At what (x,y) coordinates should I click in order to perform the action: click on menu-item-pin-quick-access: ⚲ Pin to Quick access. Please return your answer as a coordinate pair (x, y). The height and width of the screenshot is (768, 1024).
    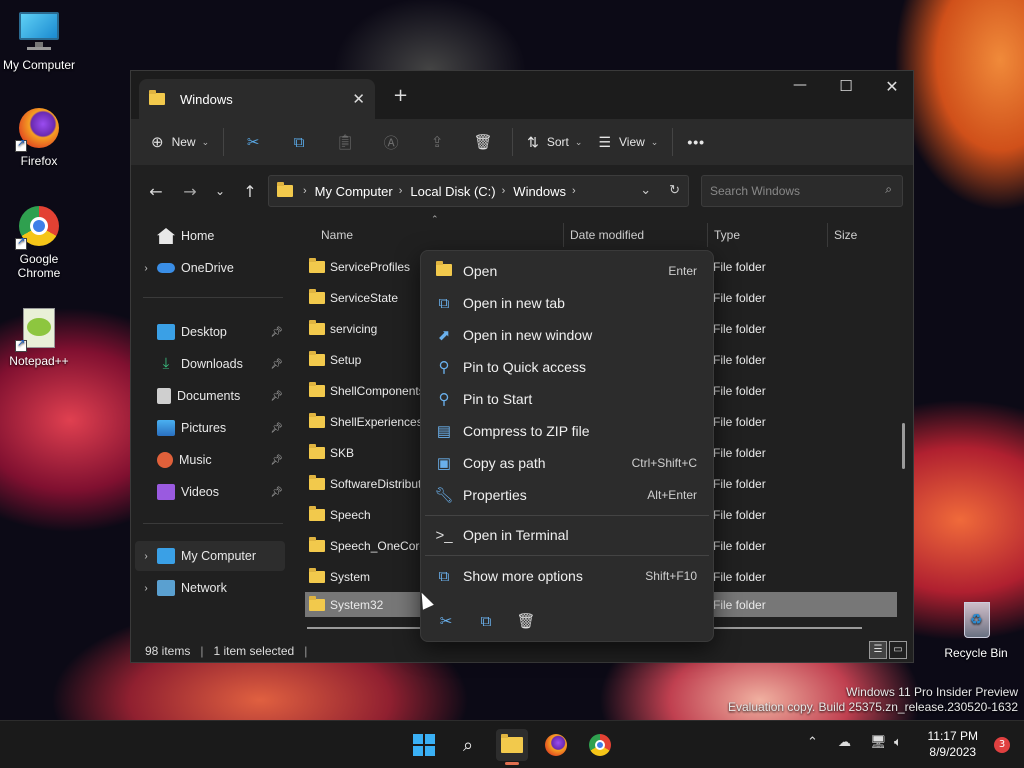
    Looking at the image, I should click on (567, 367).